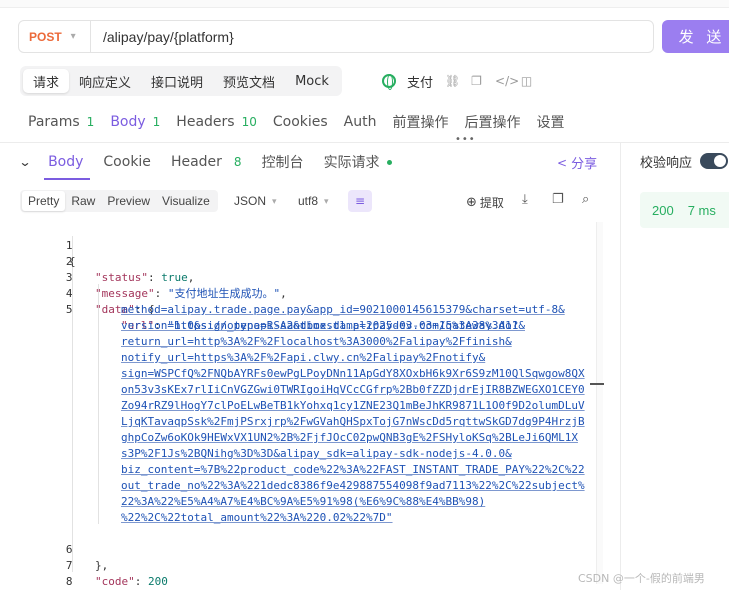  What do you see at coordinates (69, 309) in the screenshot?
I see `line-number: 5` at bounding box center [69, 309].